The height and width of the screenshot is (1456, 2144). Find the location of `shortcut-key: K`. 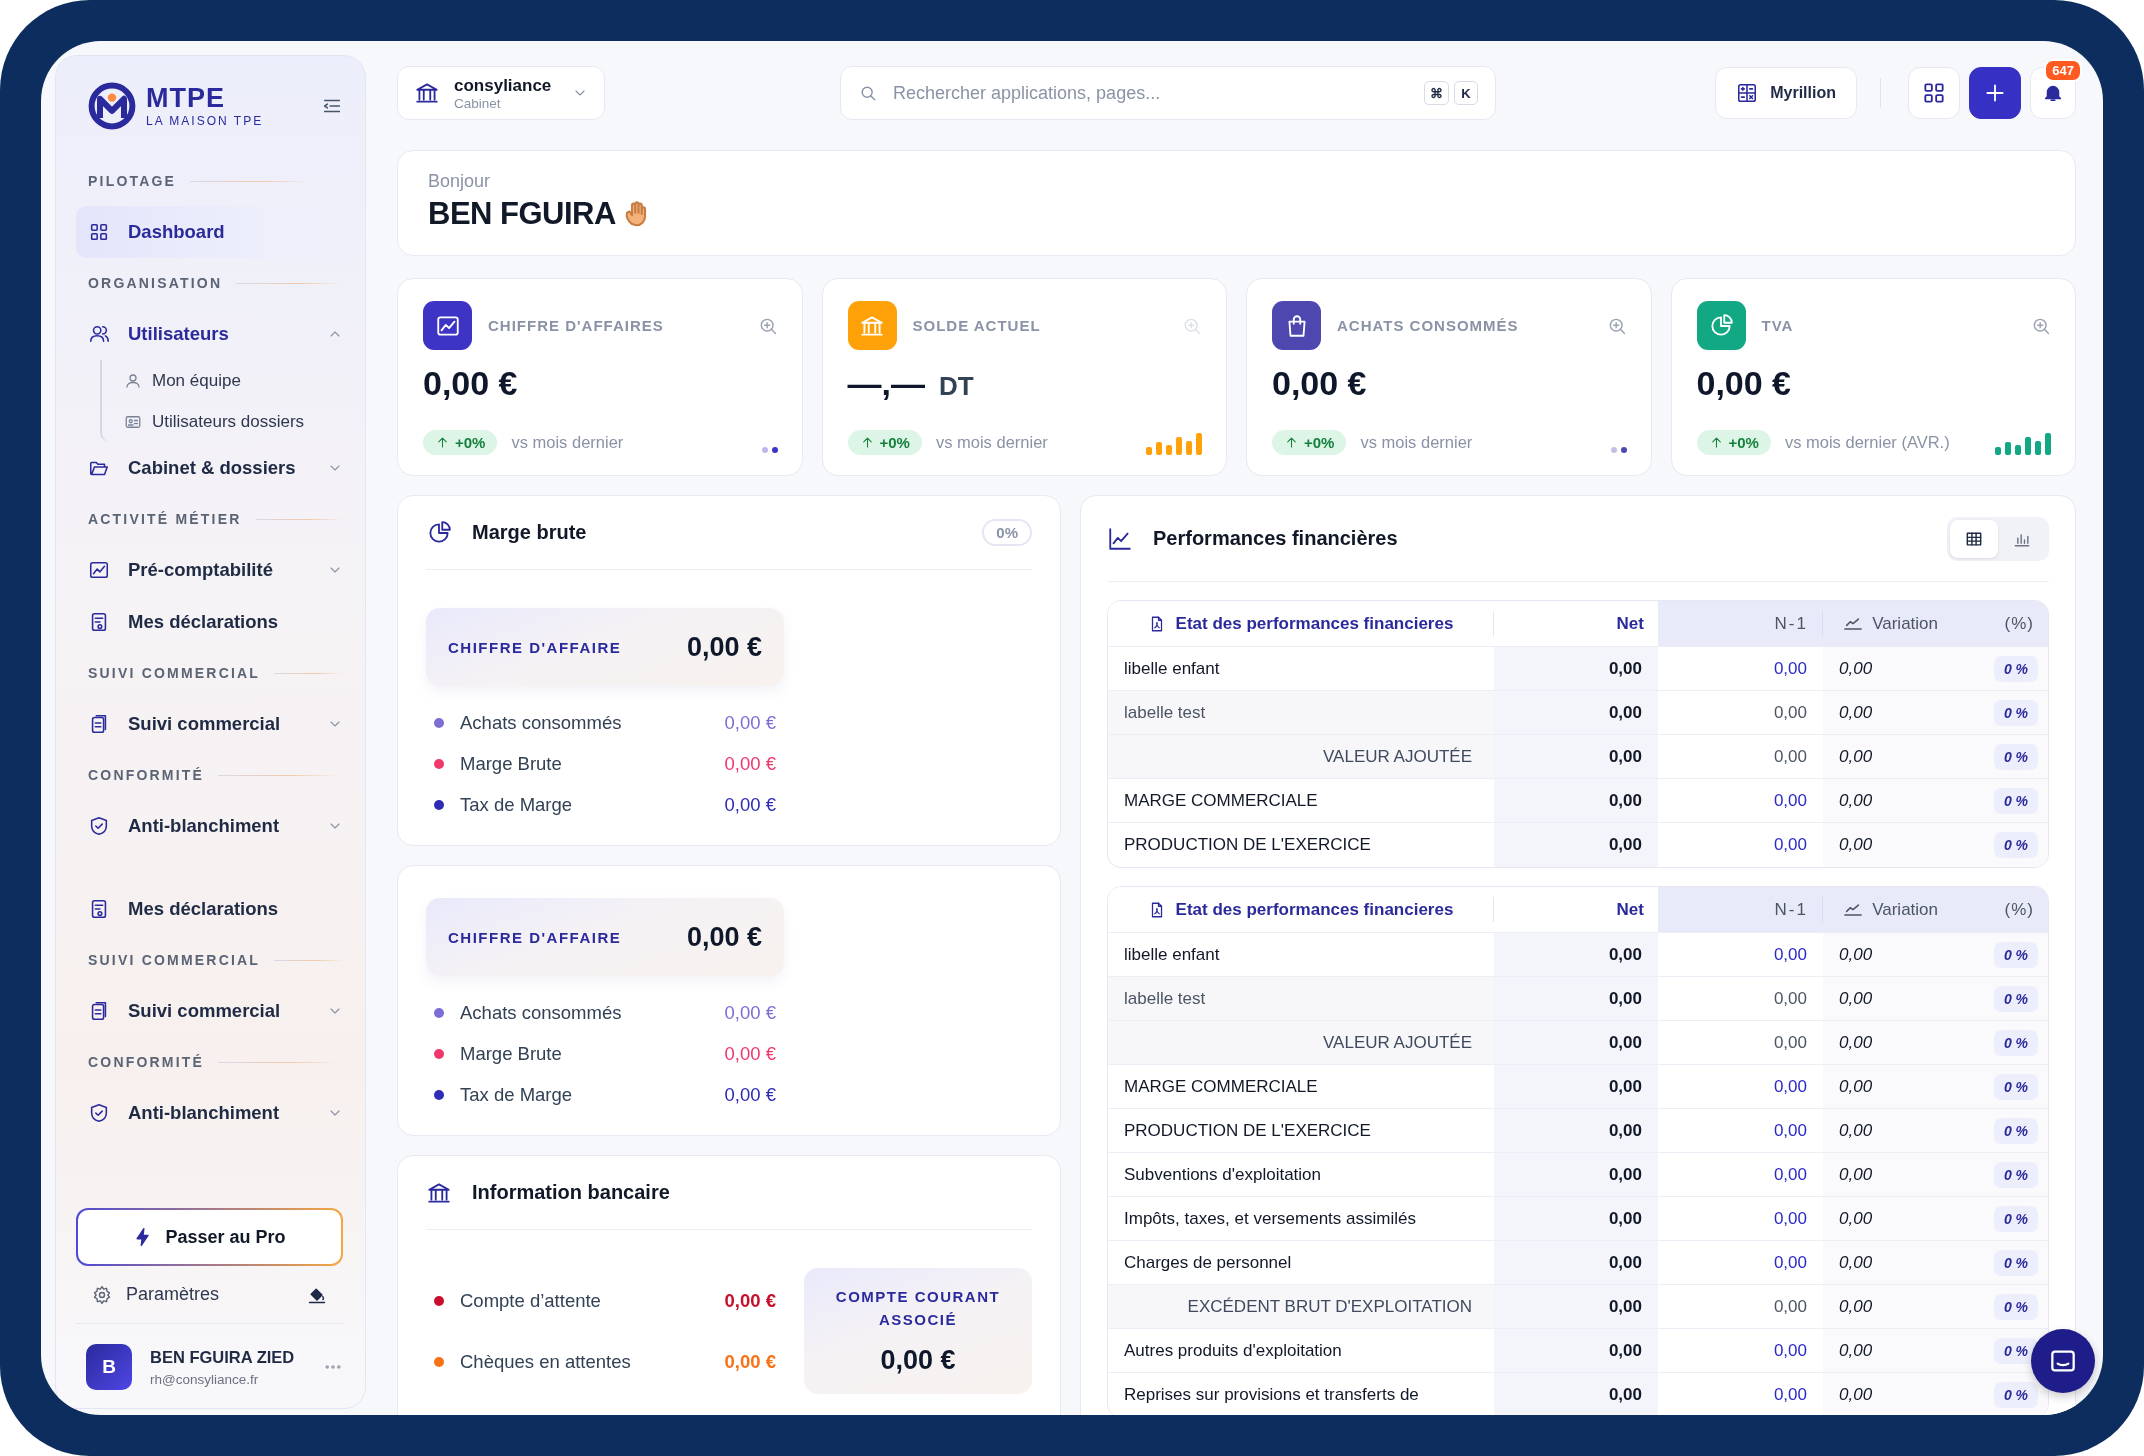

shortcut-key: K is located at coordinates (1466, 93).